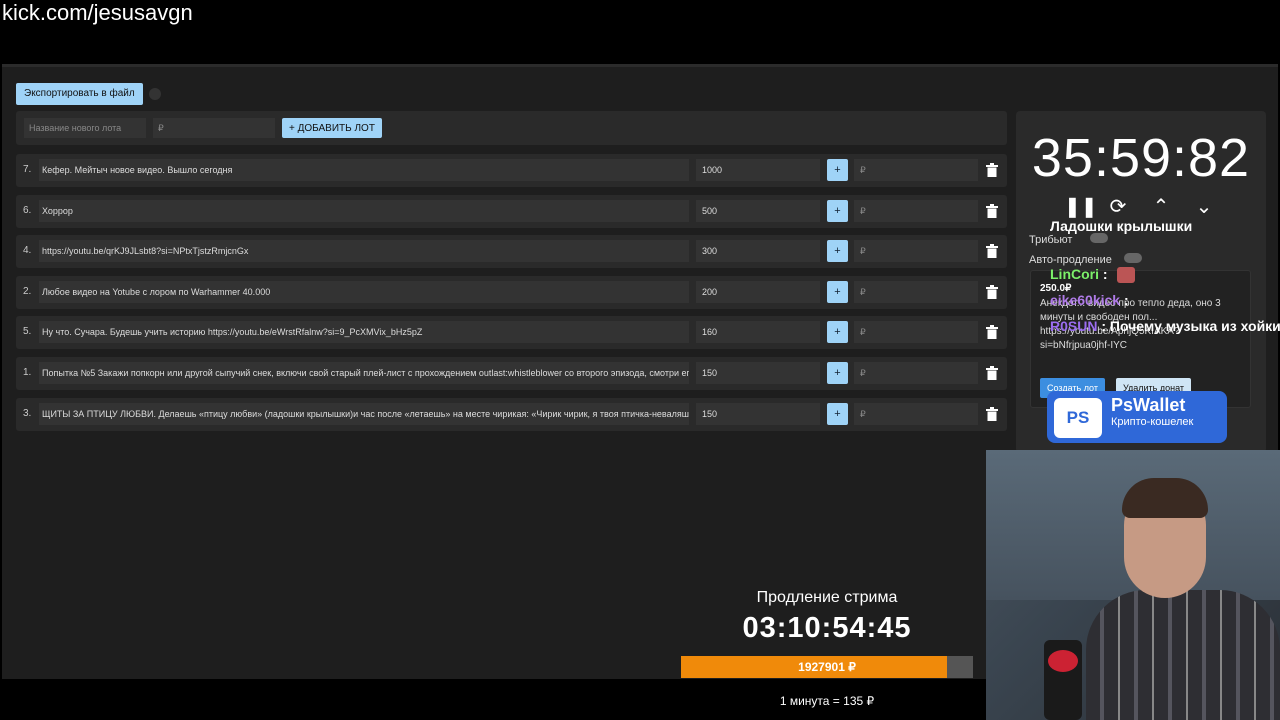  I want to click on pswallet-banner: PS PsWallet Крипто-кошелек, so click(1137, 417).